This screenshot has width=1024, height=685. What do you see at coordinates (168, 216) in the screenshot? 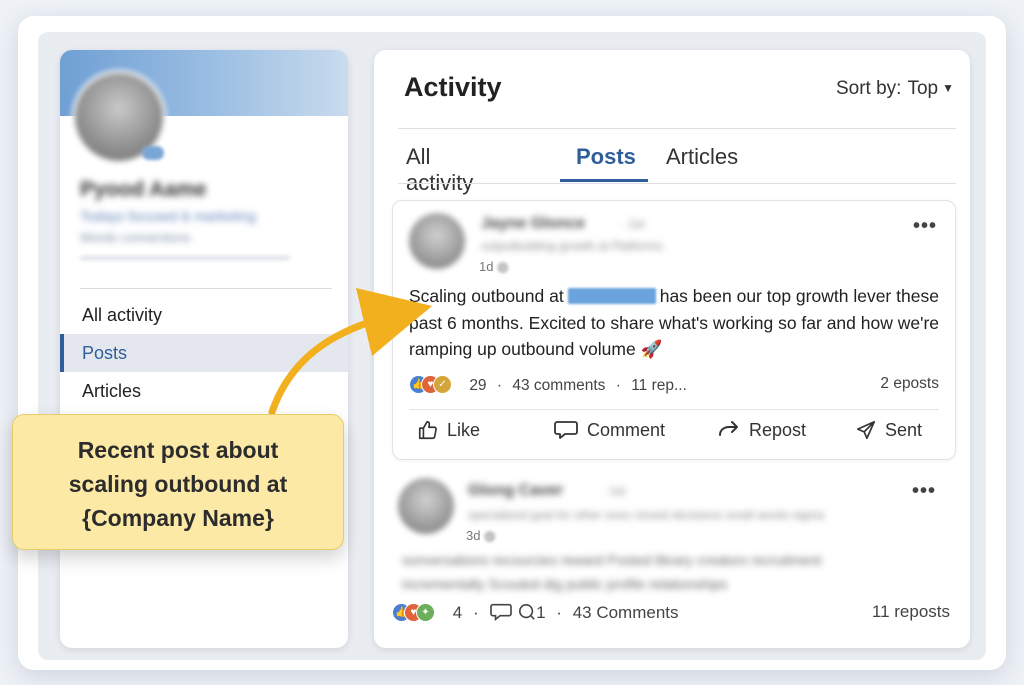
I see `profile-headline: Todays focused & marketing` at bounding box center [168, 216].